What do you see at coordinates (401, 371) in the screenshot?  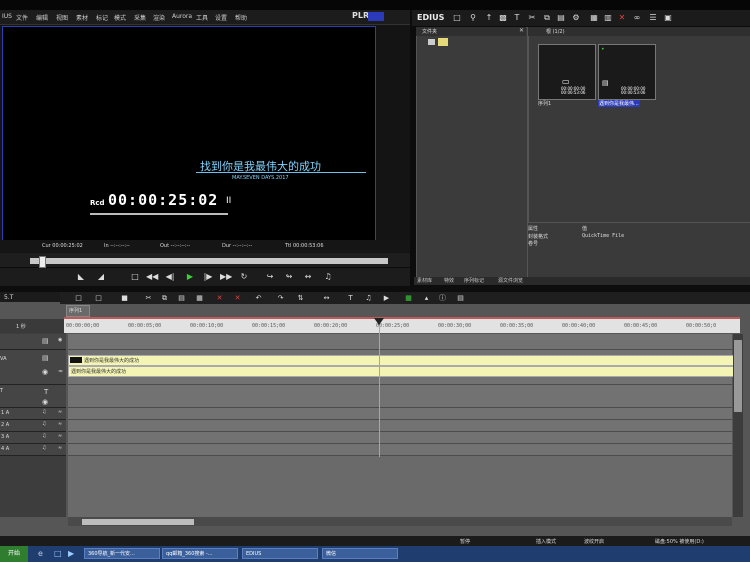 I see `audio-clip: 遇到你是我最伟大的成功` at bounding box center [401, 371].